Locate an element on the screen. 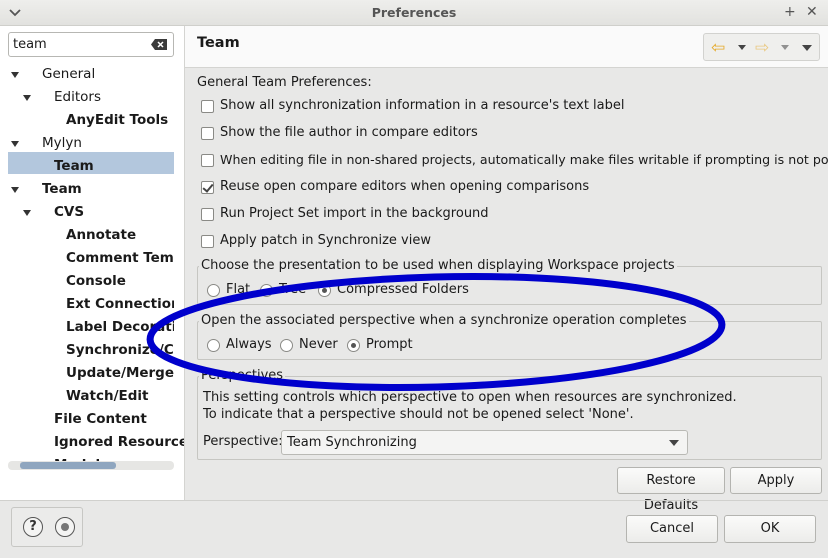  radio-label: Always is located at coordinates (249, 344).